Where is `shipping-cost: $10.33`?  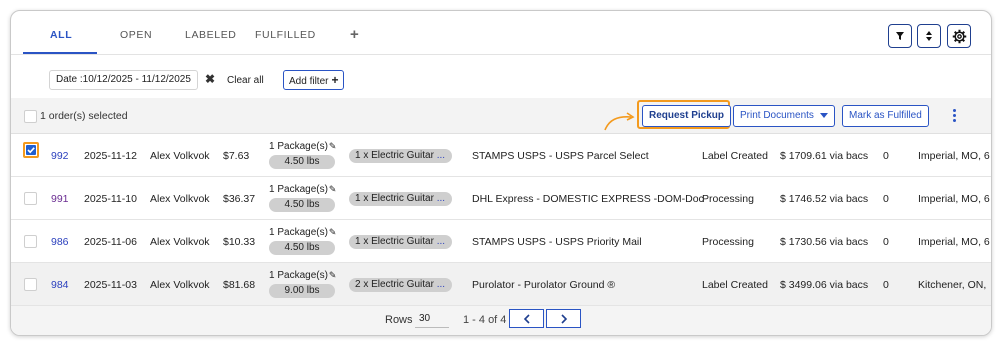
shipping-cost: $10.33 is located at coordinates (239, 242).